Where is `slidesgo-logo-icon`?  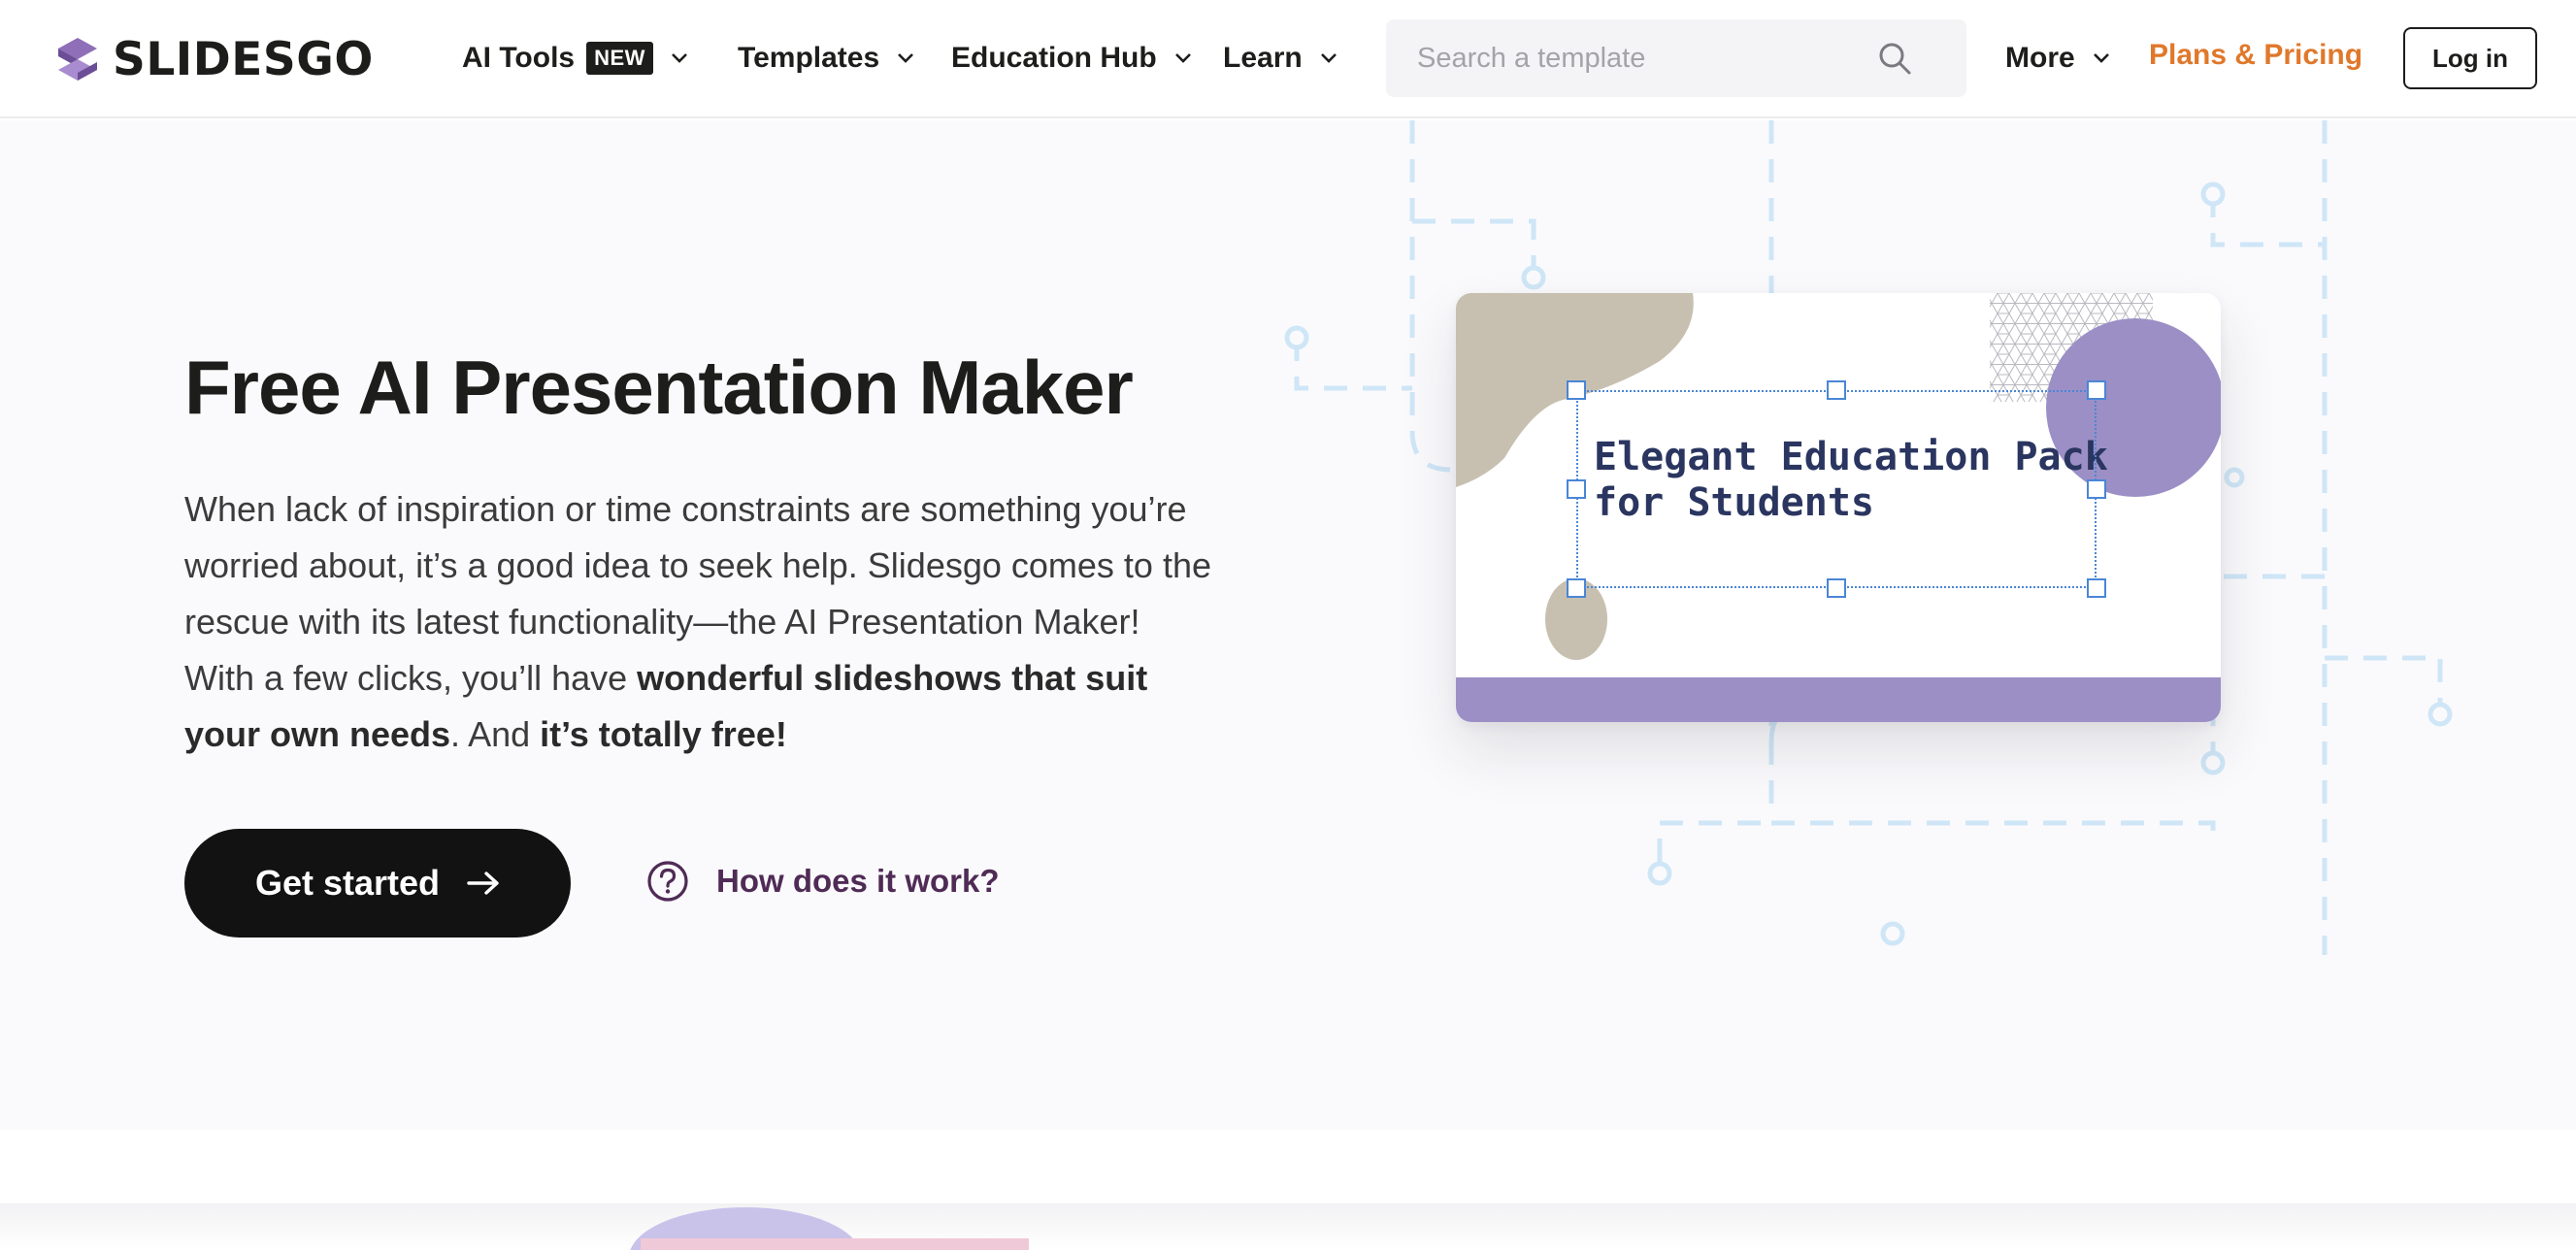 slidesgo-logo-icon is located at coordinates (77, 59).